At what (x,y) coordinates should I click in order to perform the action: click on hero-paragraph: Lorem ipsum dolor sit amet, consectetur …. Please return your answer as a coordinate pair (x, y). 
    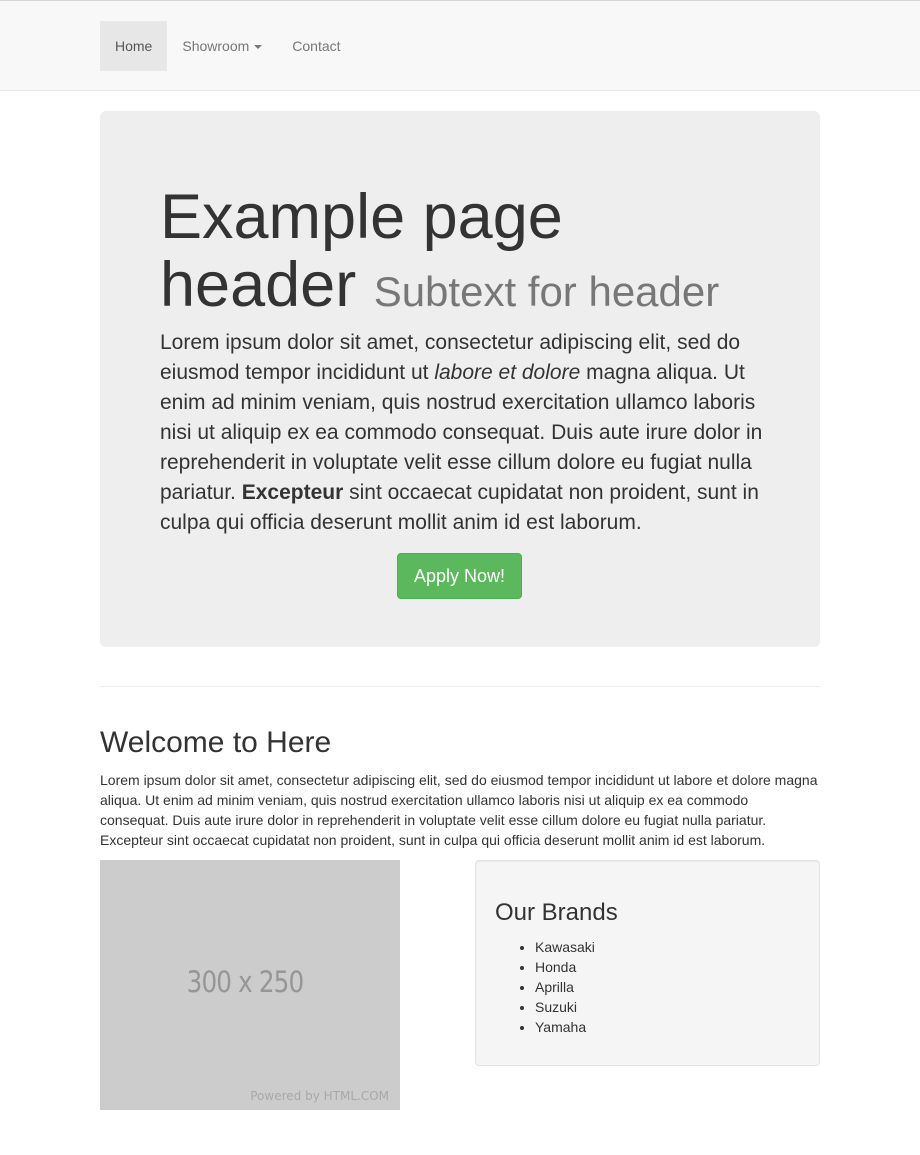
    Looking at the image, I should click on (462, 433).